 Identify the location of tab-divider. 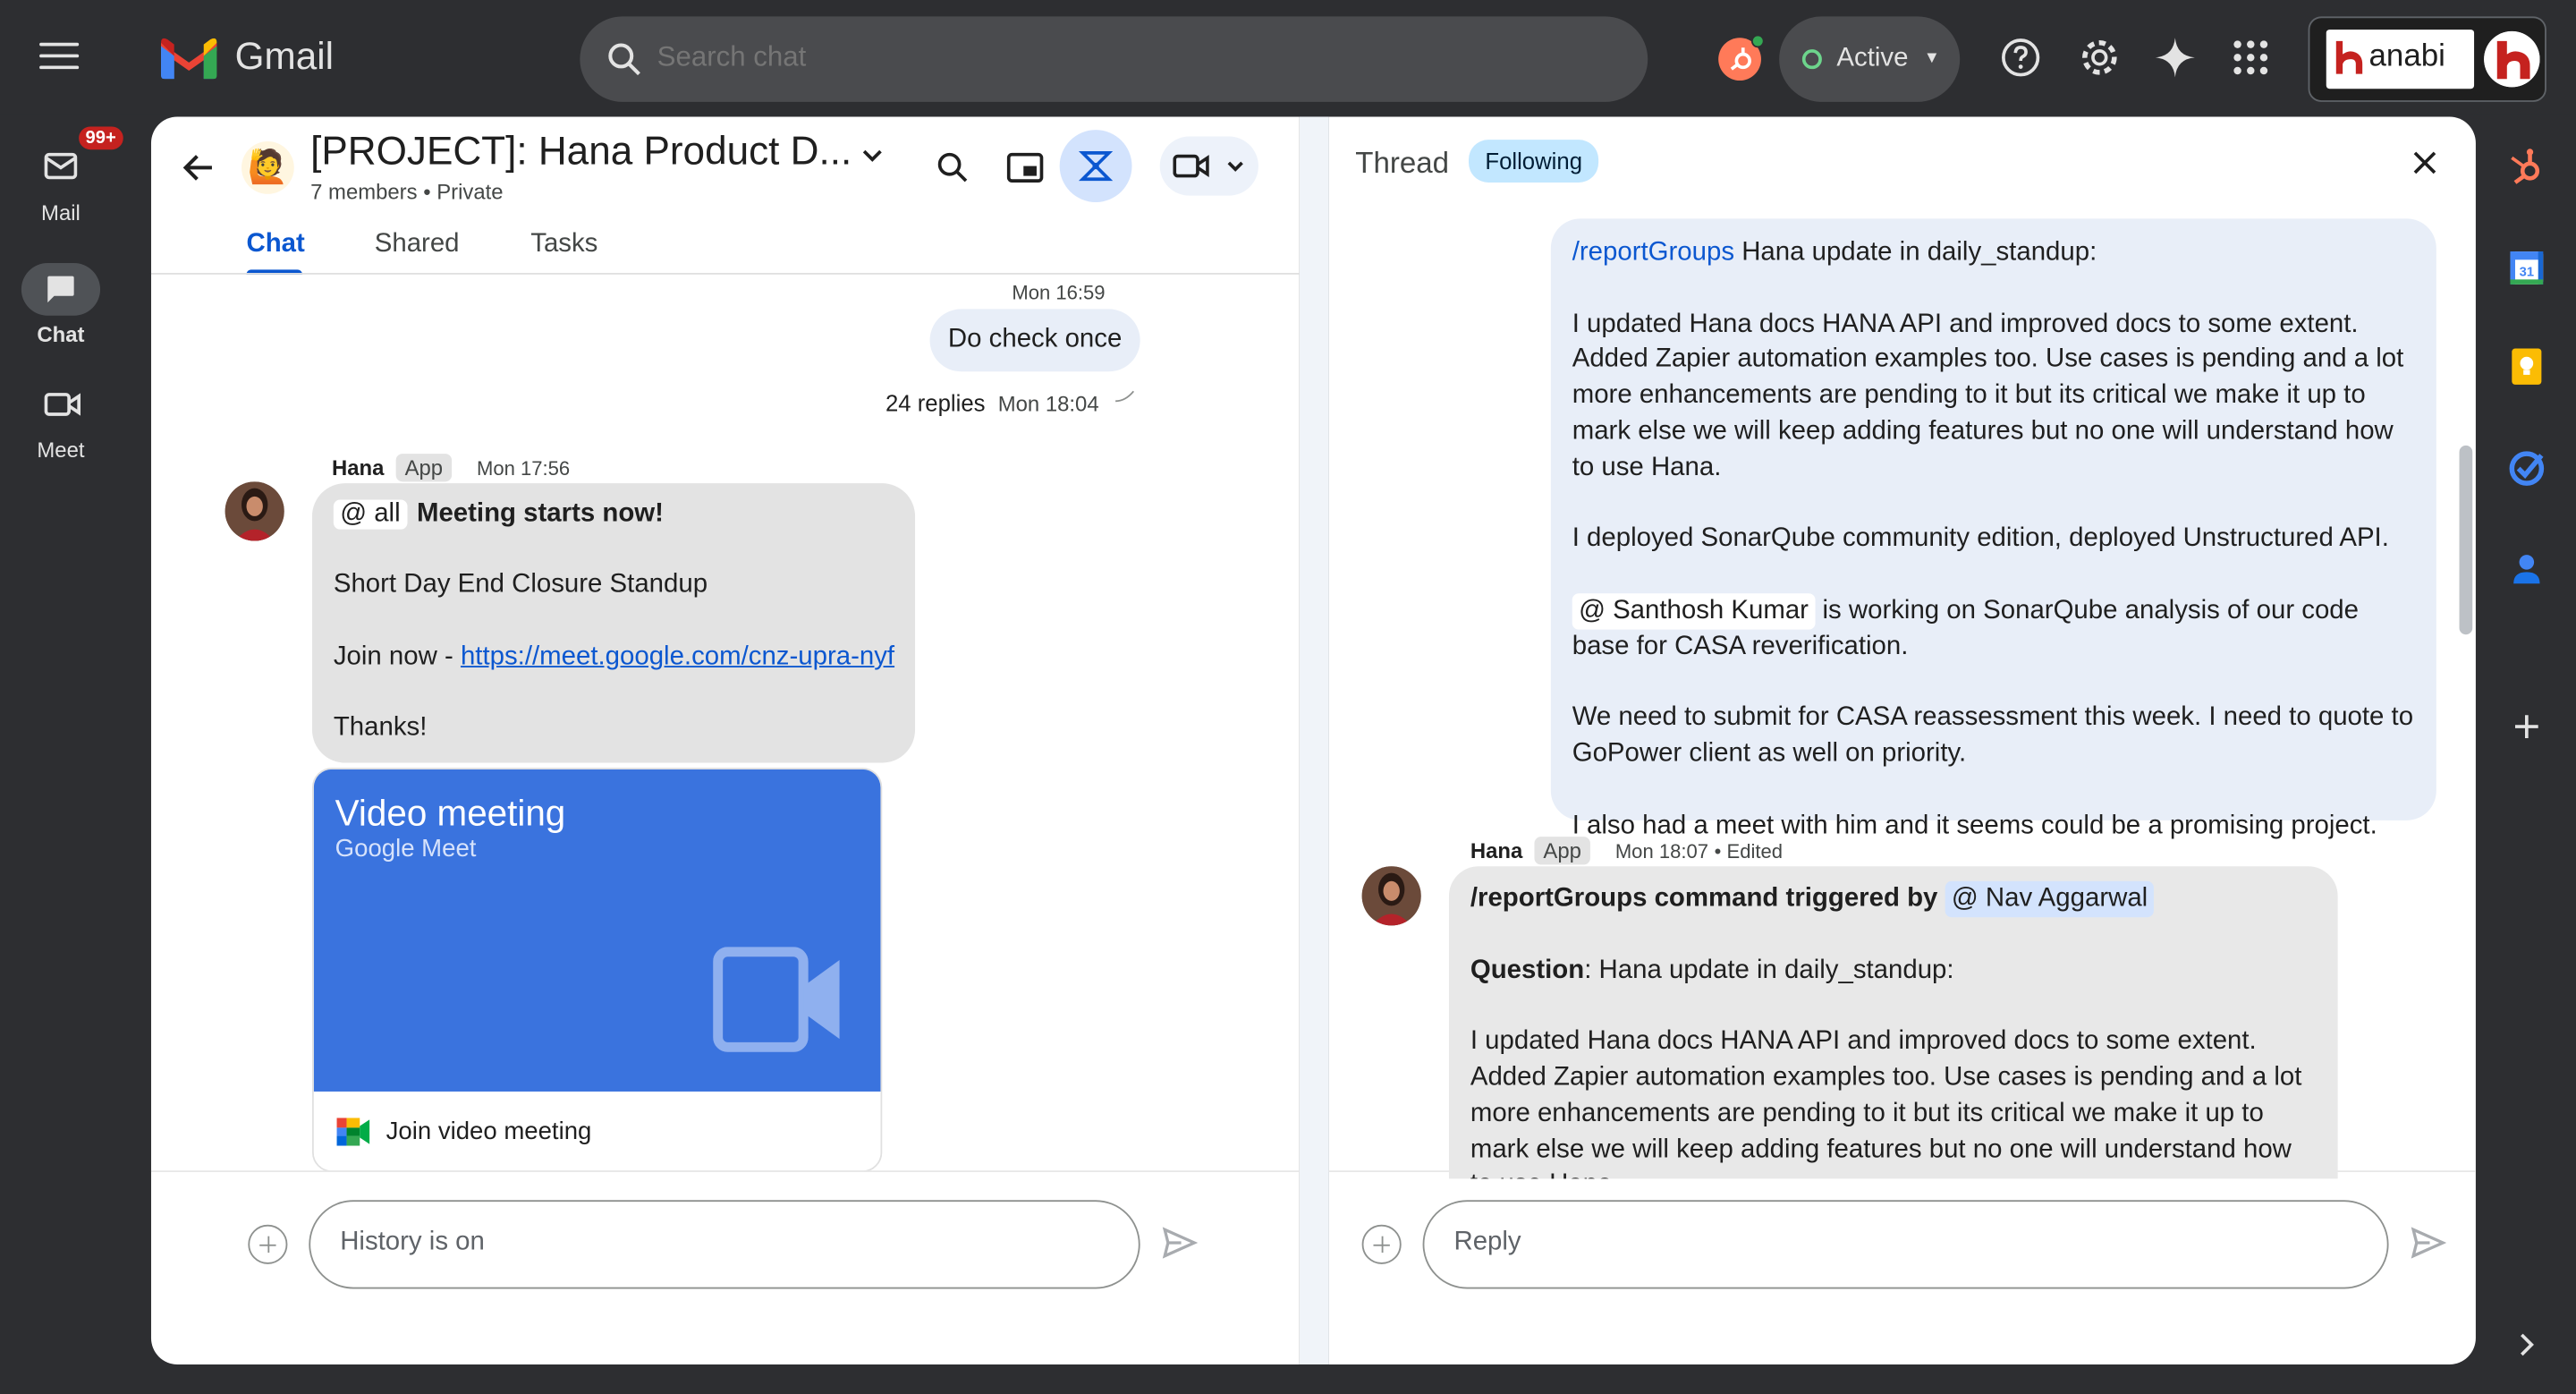
(725, 273).